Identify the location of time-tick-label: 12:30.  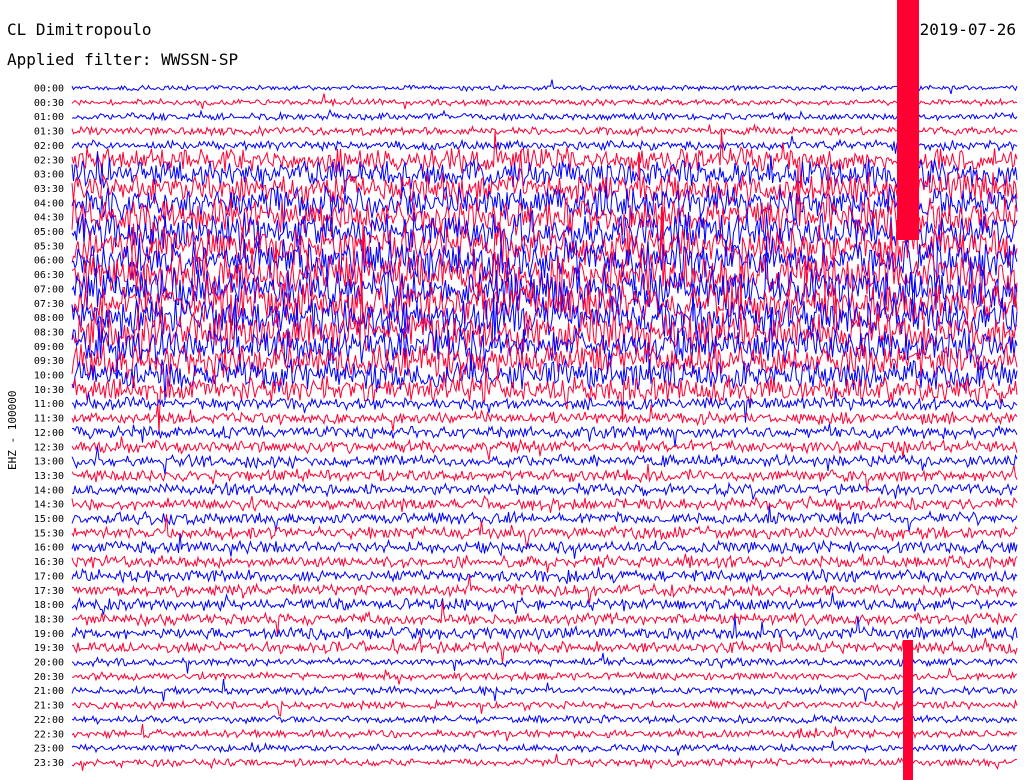
(49, 447).